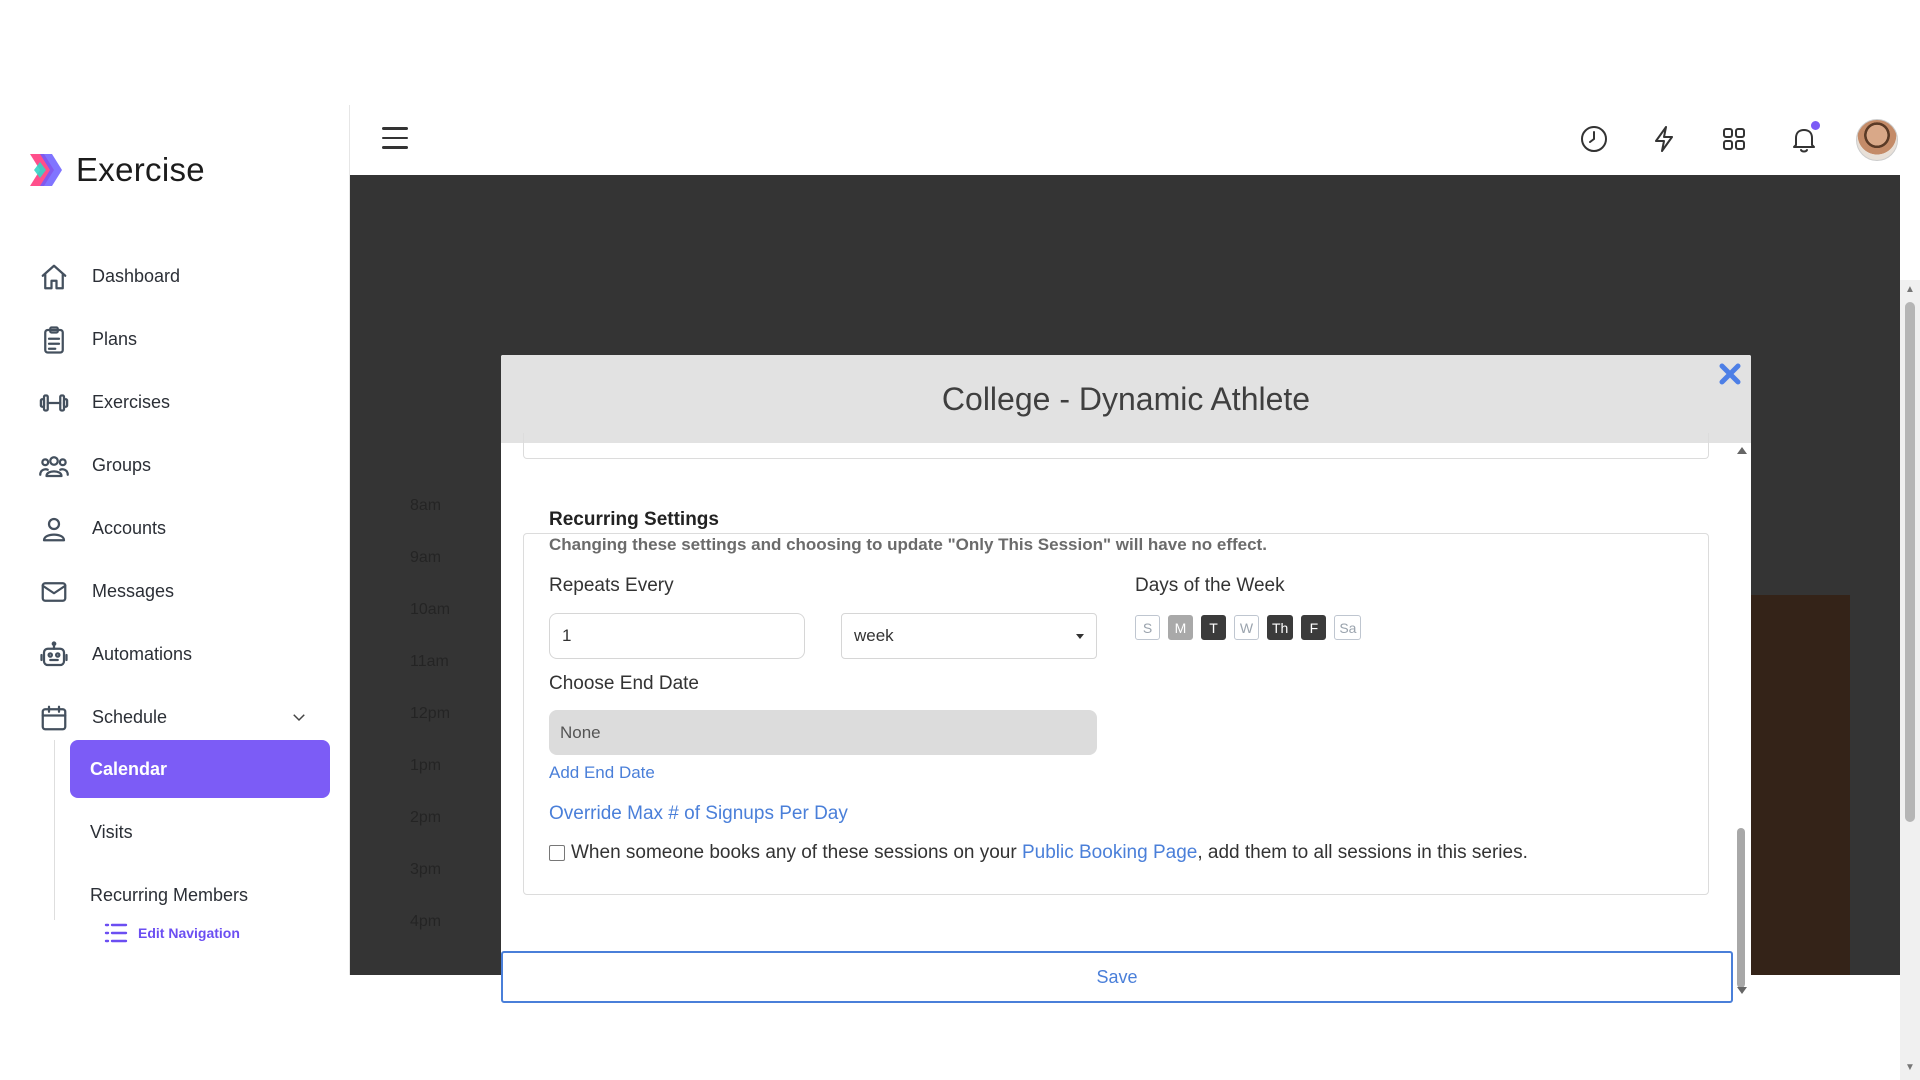 The width and height of the screenshot is (1920, 1080). I want to click on bell-icon, so click(1804, 139).